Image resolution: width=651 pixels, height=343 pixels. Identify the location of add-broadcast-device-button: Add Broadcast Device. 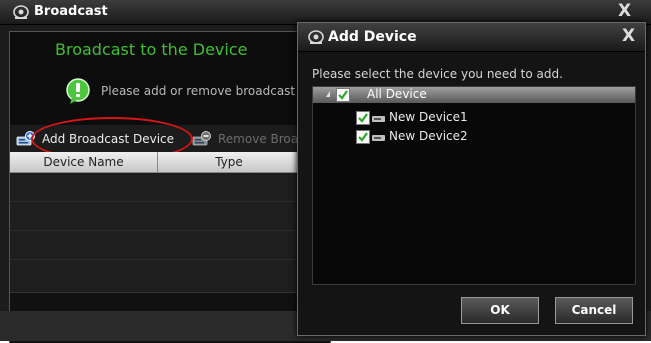
(95, 138).